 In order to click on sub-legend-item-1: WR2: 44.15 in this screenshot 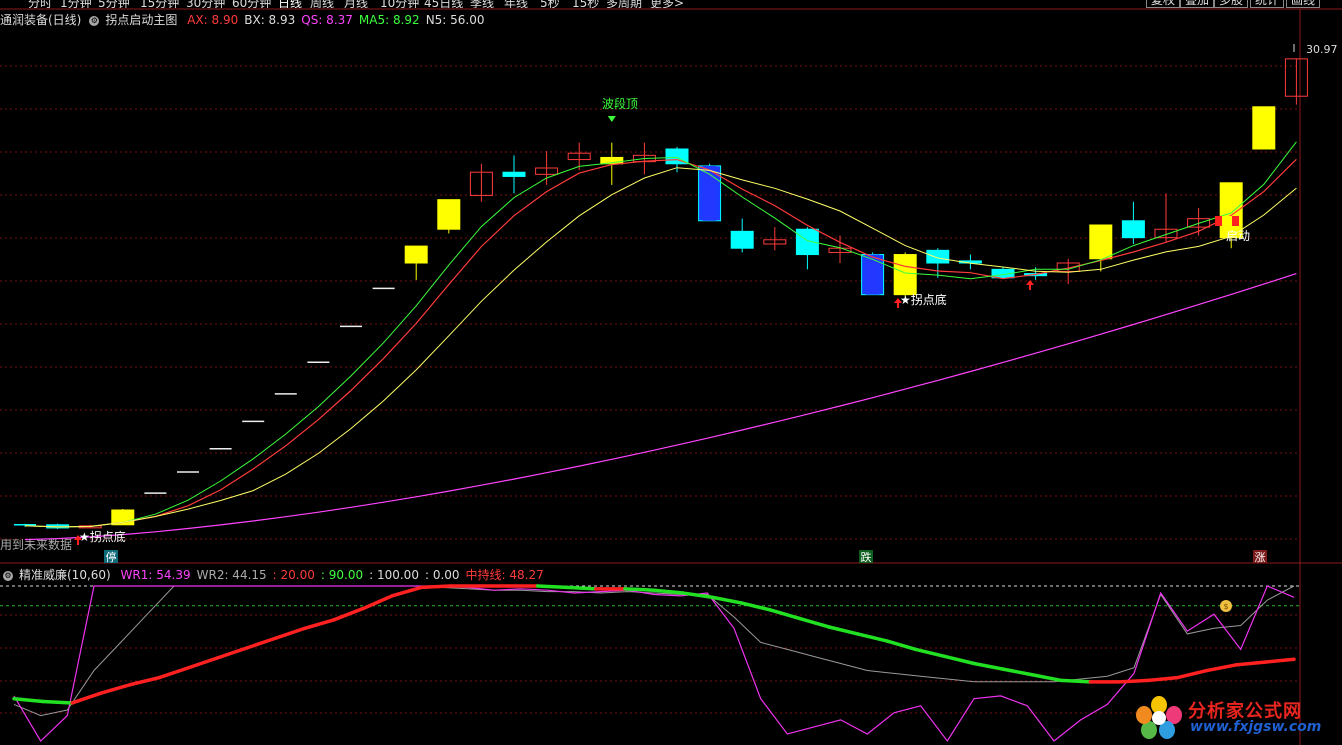, I will do `click(231, 575)`.